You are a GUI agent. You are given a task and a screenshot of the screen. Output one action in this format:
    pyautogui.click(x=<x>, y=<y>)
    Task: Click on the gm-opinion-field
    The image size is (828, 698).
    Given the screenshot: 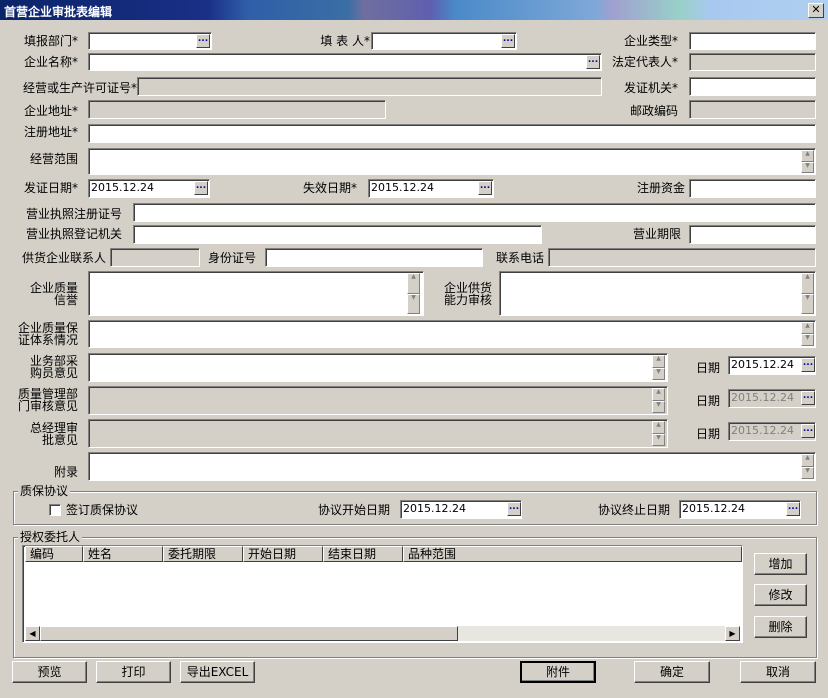 What is the action you would take?
    pyautogui.click(x=378, y=433)
    